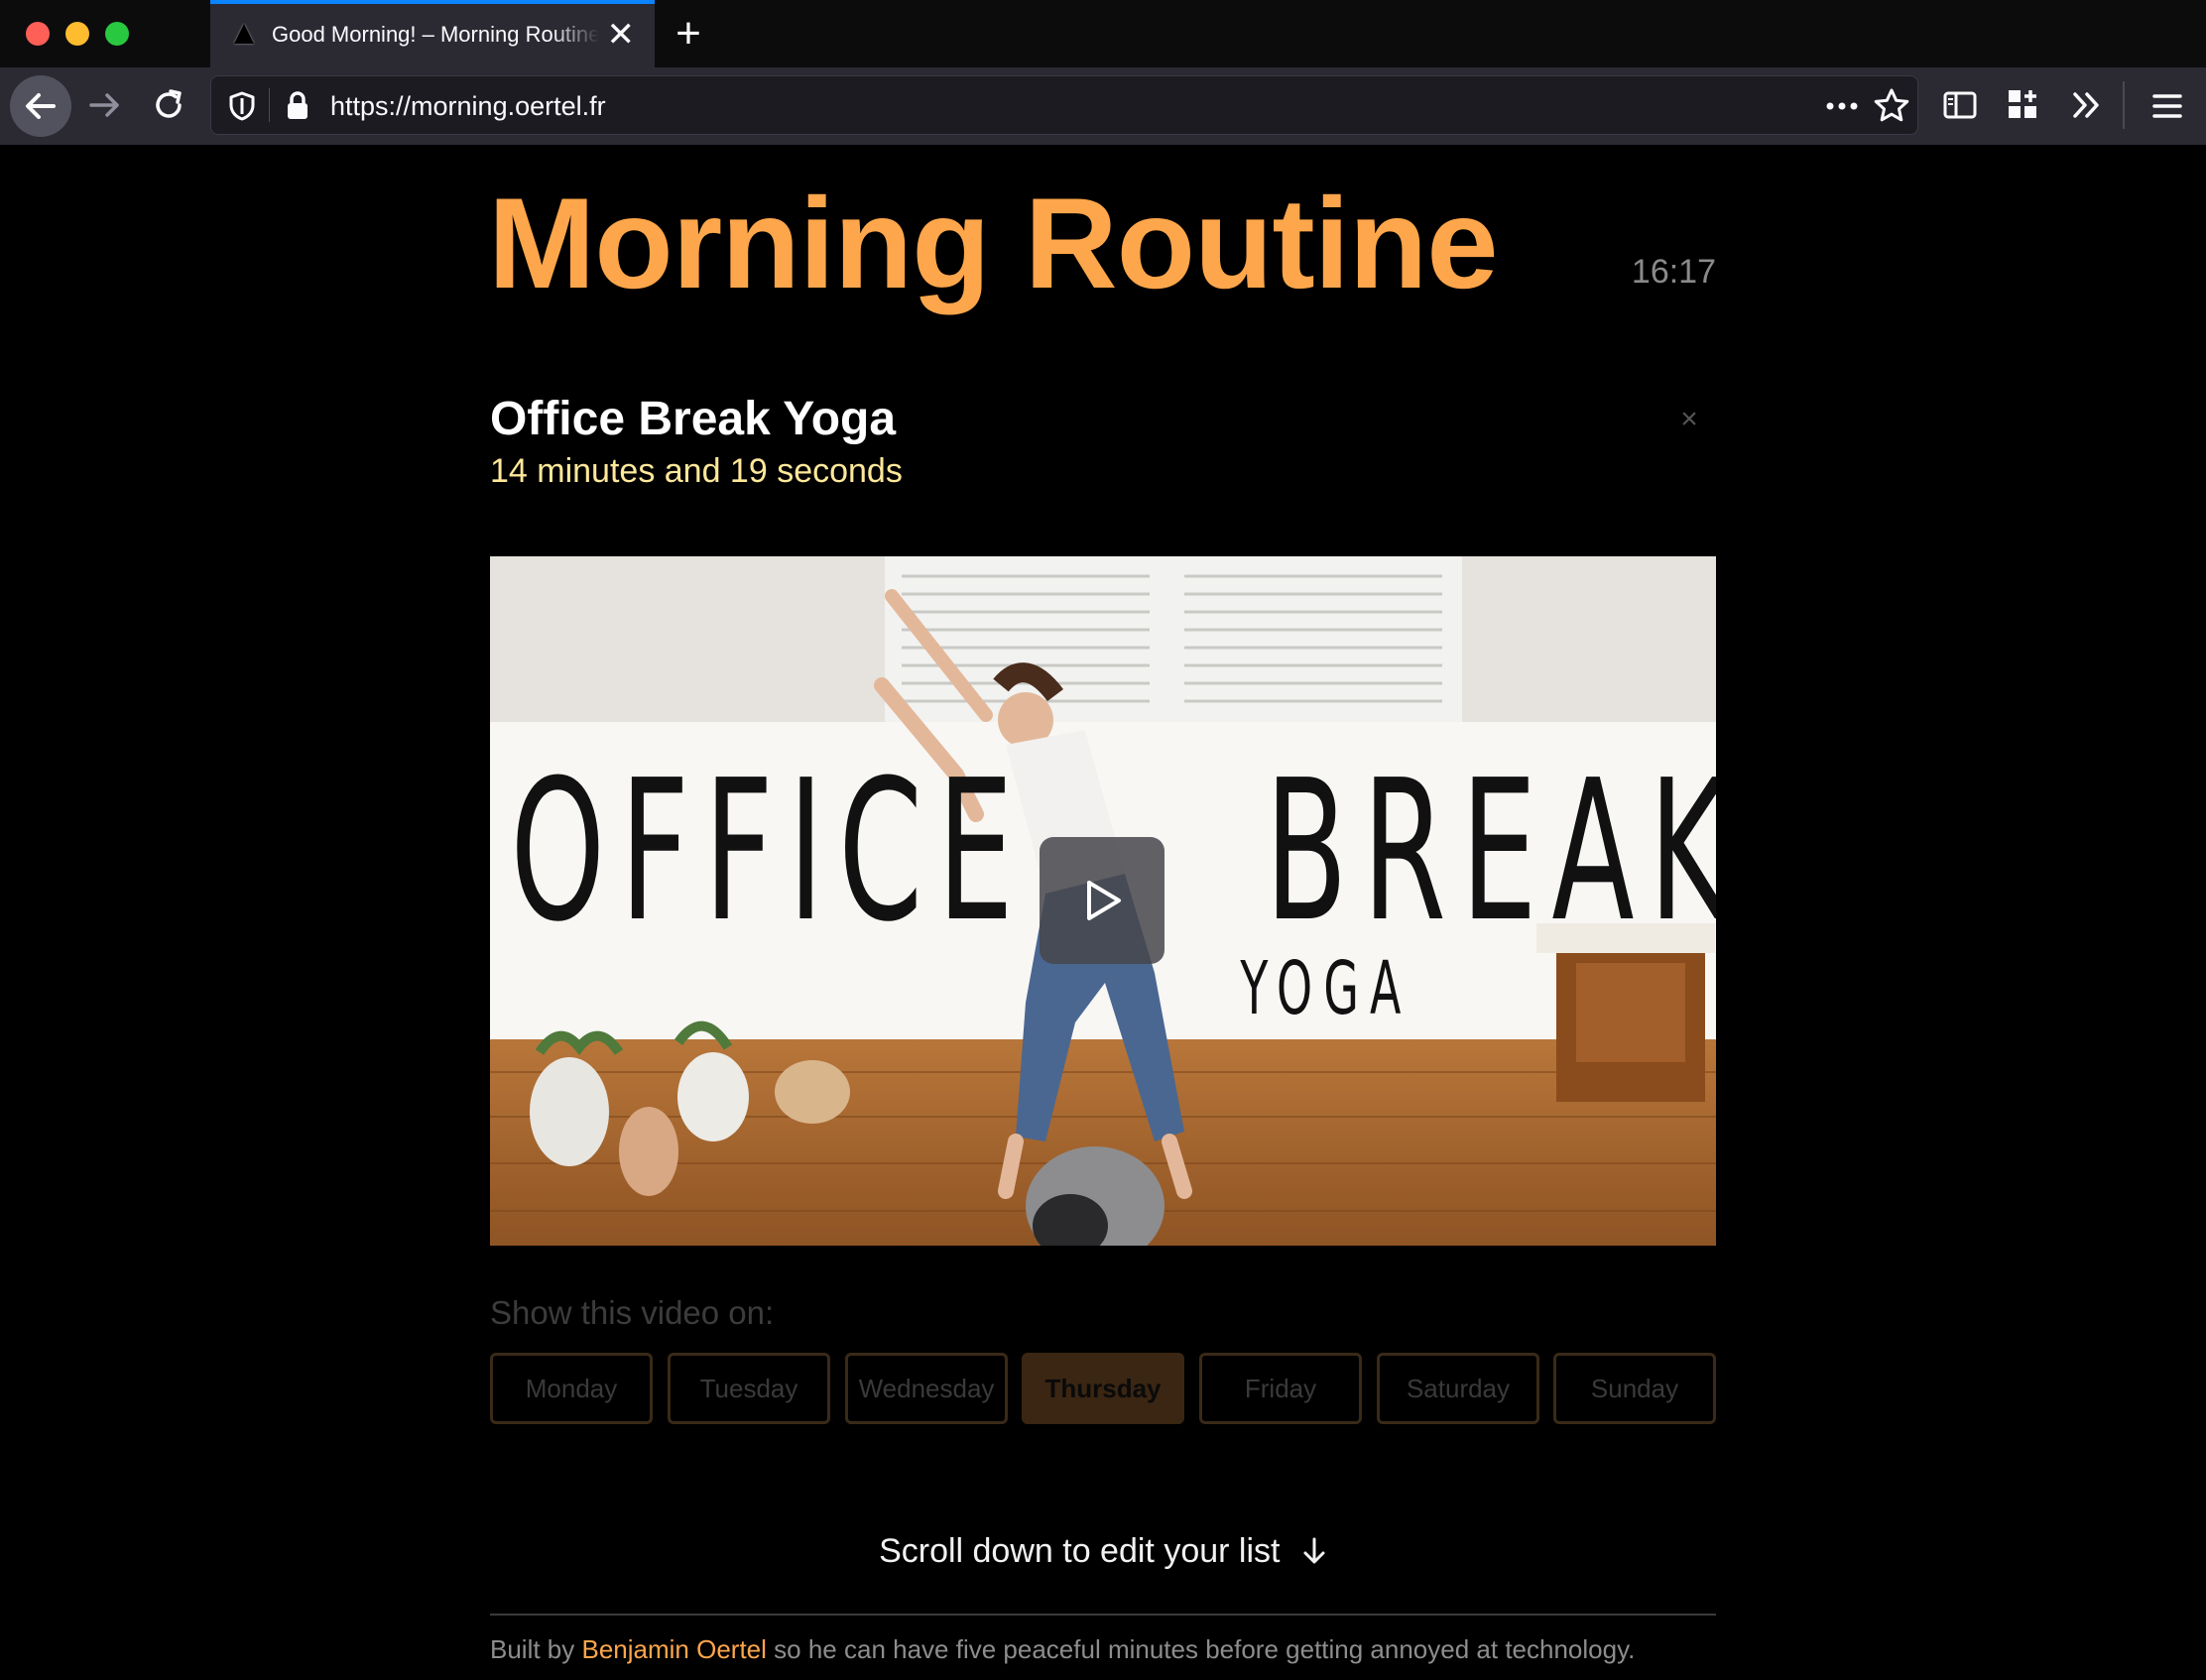 The image size is (2206, 1680). I want to click on play-icon, so click(1104, 900).